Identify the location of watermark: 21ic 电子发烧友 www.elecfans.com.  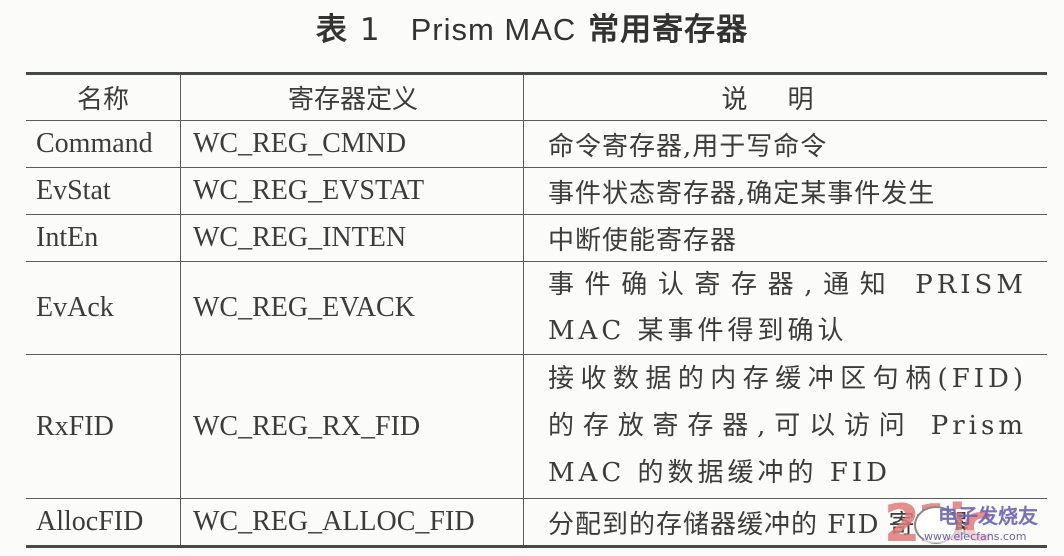
(970, 524).